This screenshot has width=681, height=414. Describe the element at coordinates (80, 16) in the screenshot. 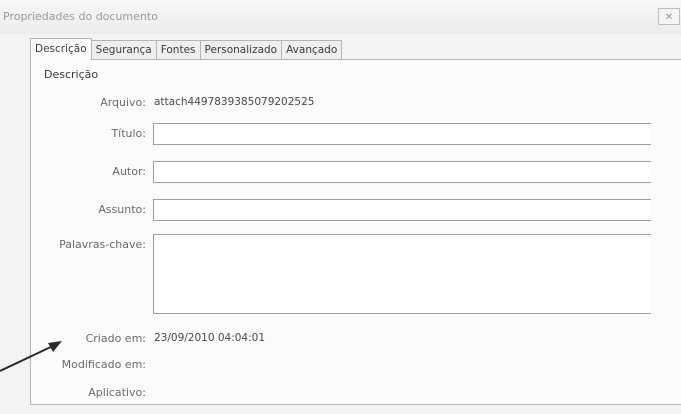

I see `window-title: Propriedades do documento` at that location.